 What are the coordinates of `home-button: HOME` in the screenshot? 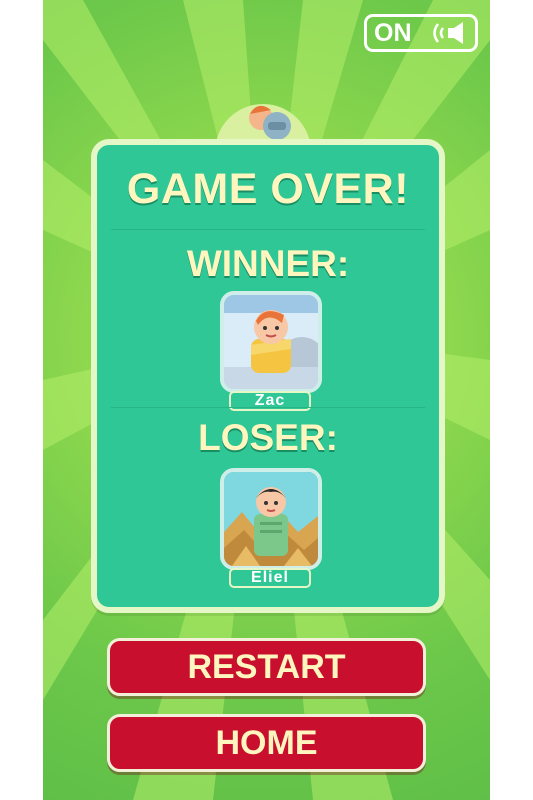 It's located at (266, 743).